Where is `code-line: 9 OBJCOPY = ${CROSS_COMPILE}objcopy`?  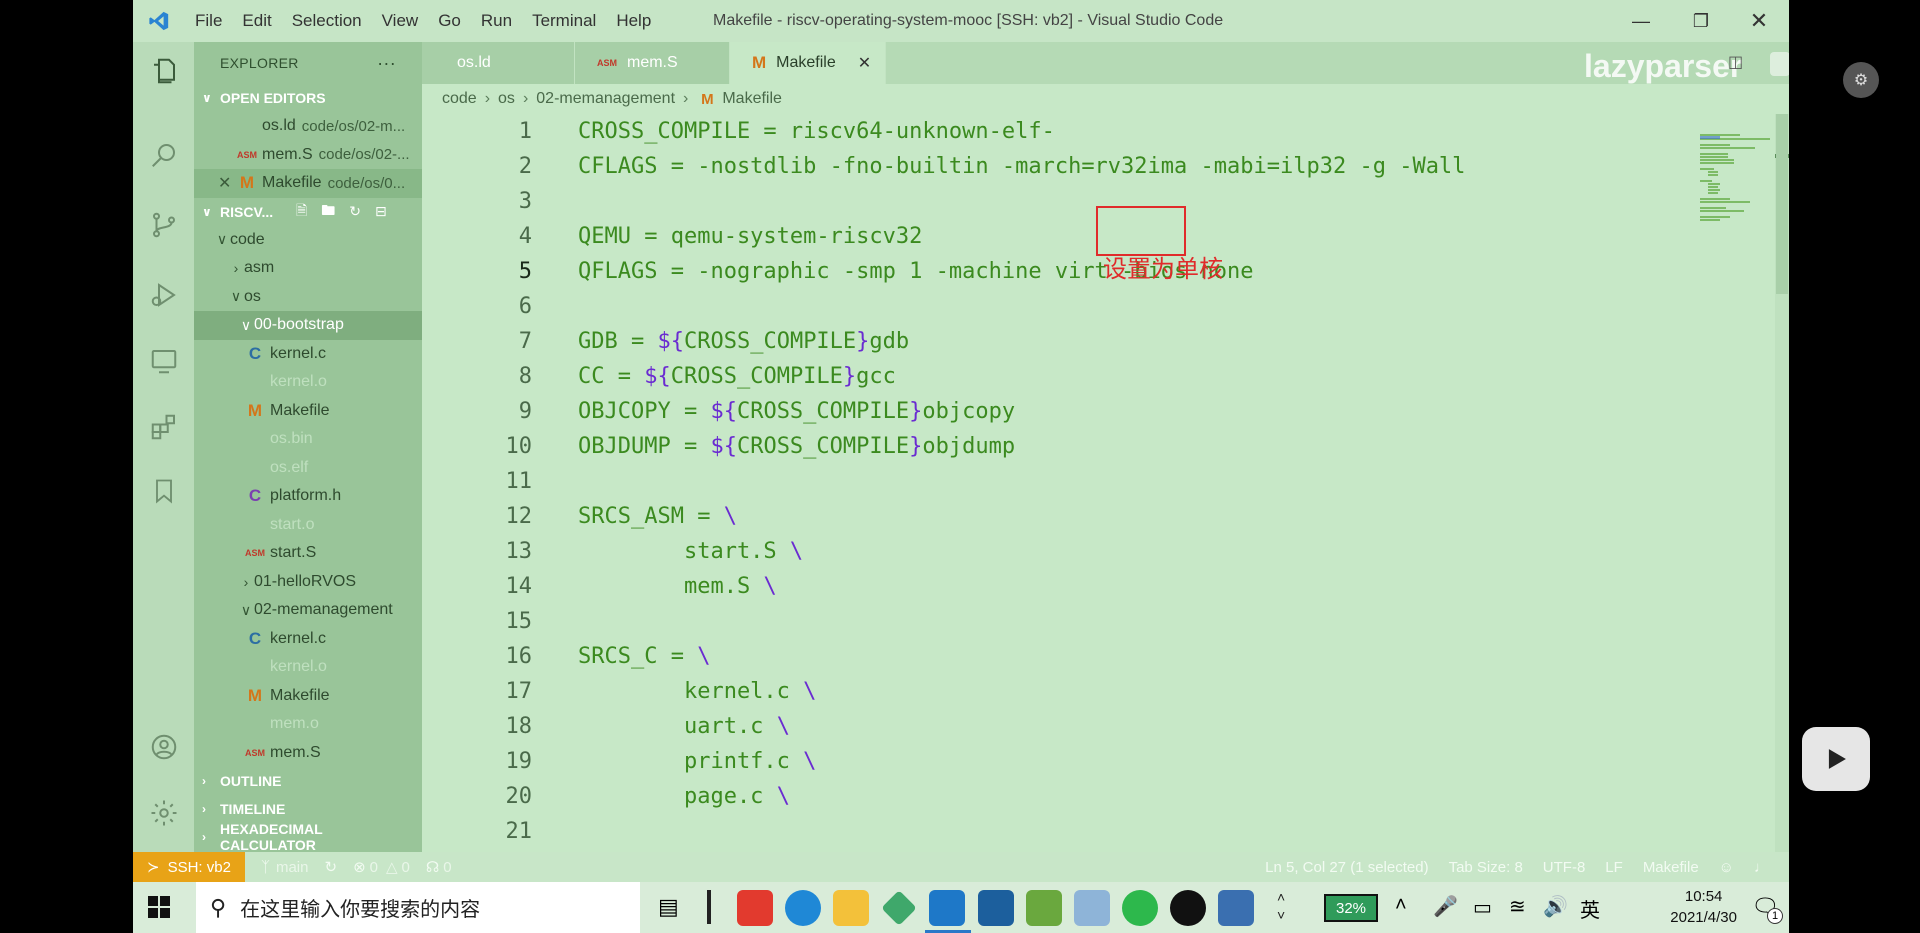 code-line: 9 OBJCOPY = ${CROSS_COMPILE}objcopy is located at coordinates (1037, 411).